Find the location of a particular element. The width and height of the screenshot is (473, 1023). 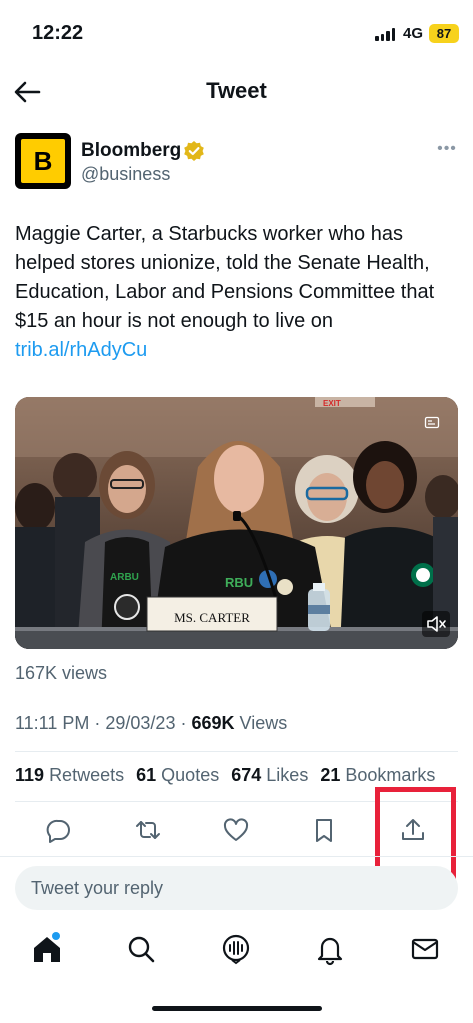

mute-icon is located at coordinates (436, 624).